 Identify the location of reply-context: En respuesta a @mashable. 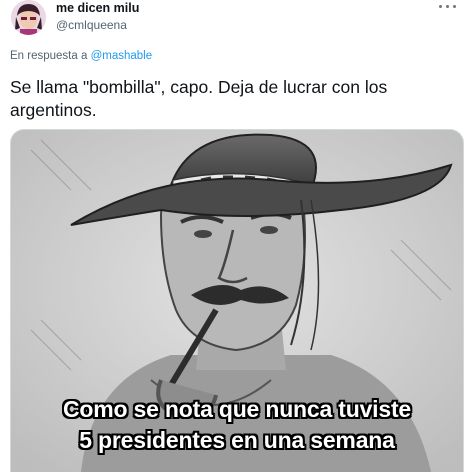
(81, 56).